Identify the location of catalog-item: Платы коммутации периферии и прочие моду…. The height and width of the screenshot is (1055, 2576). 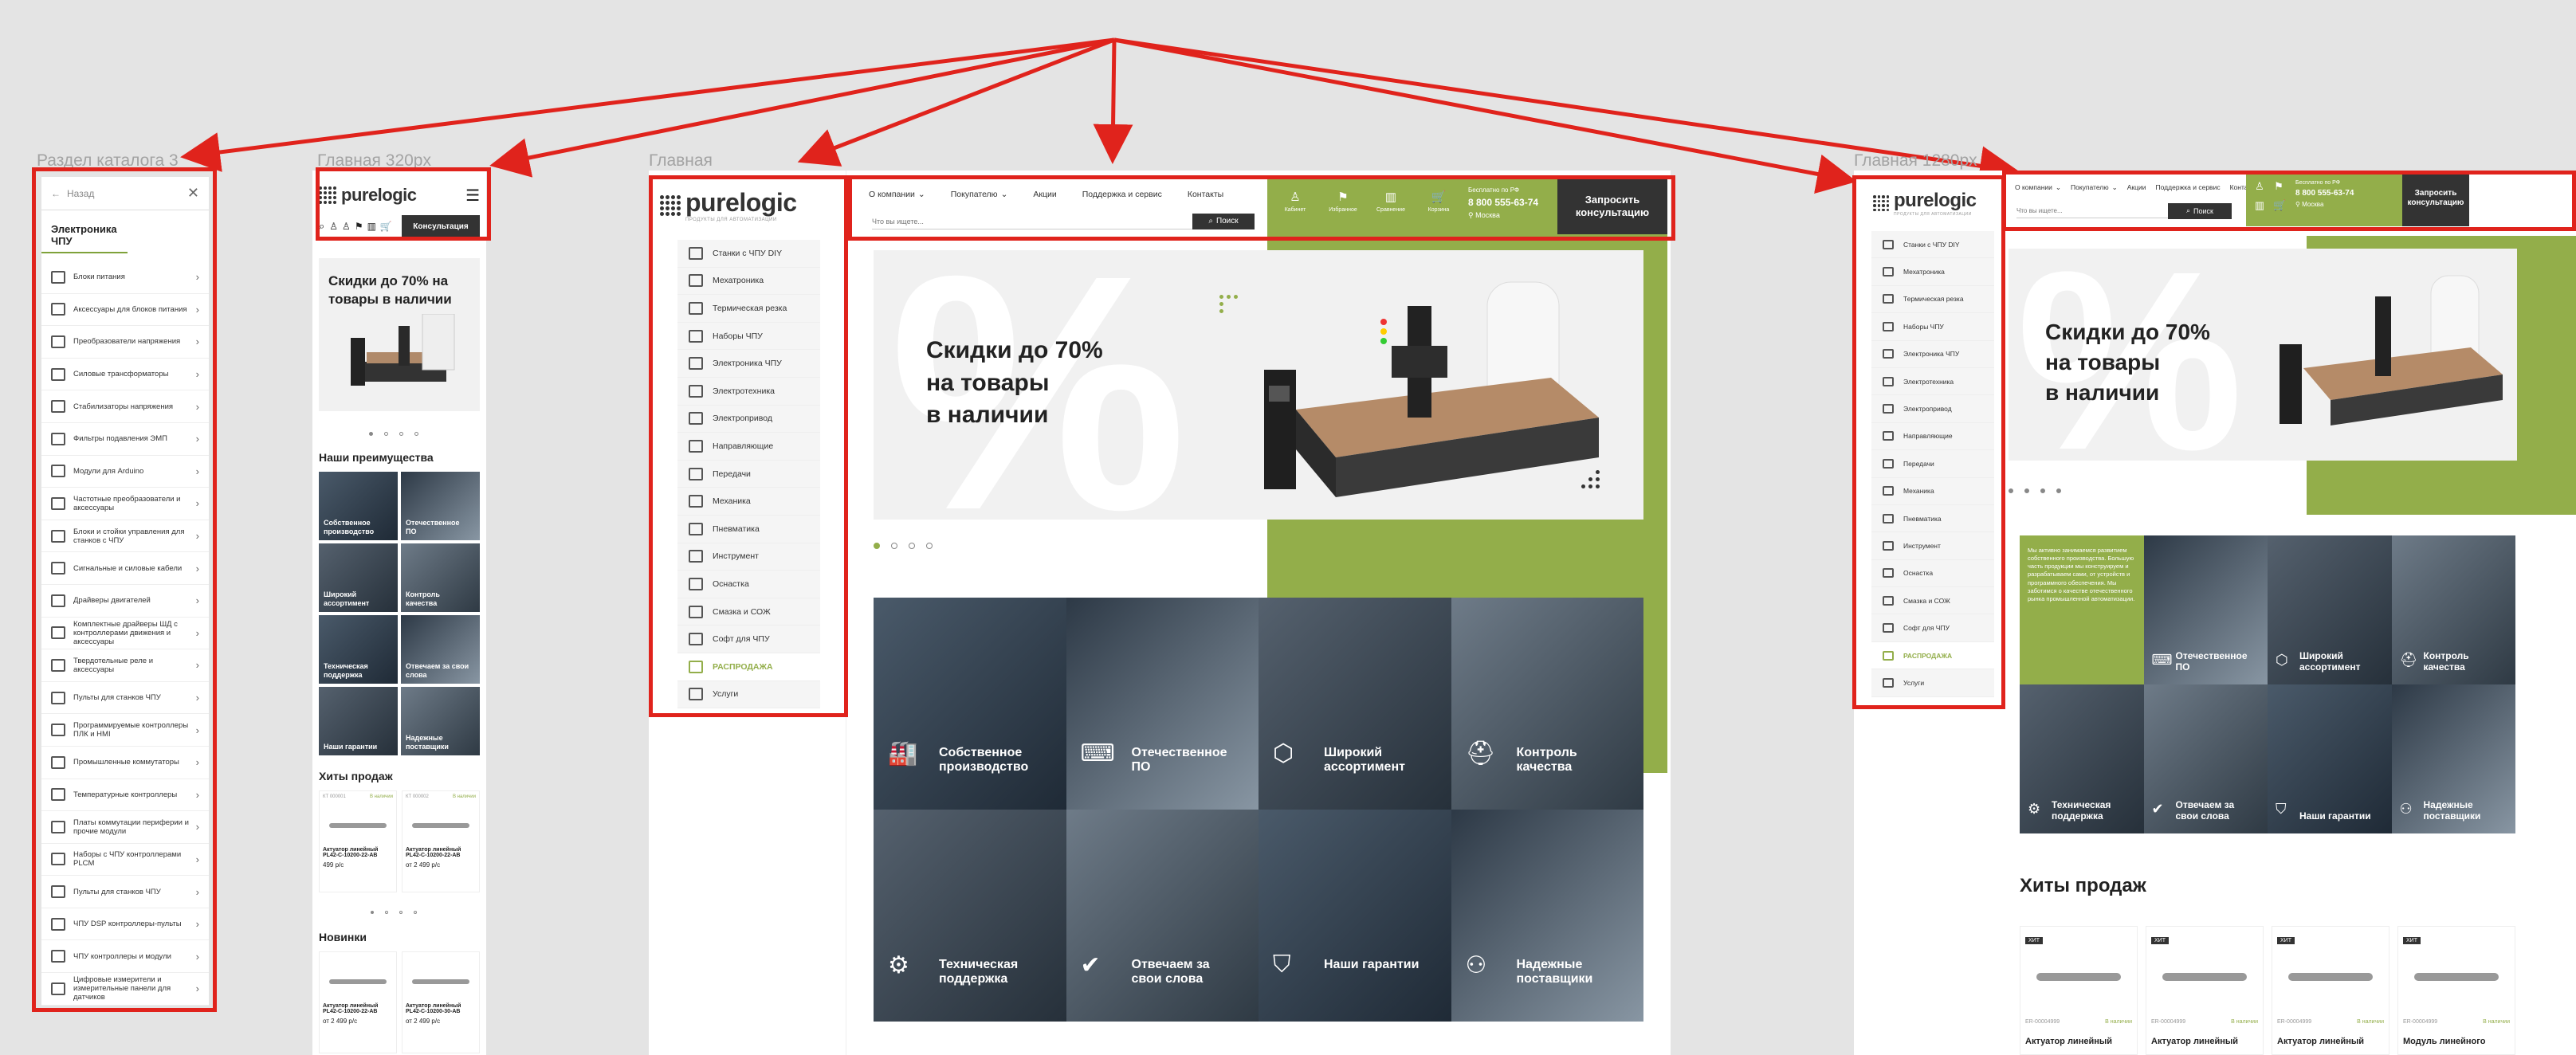
(125, 827).